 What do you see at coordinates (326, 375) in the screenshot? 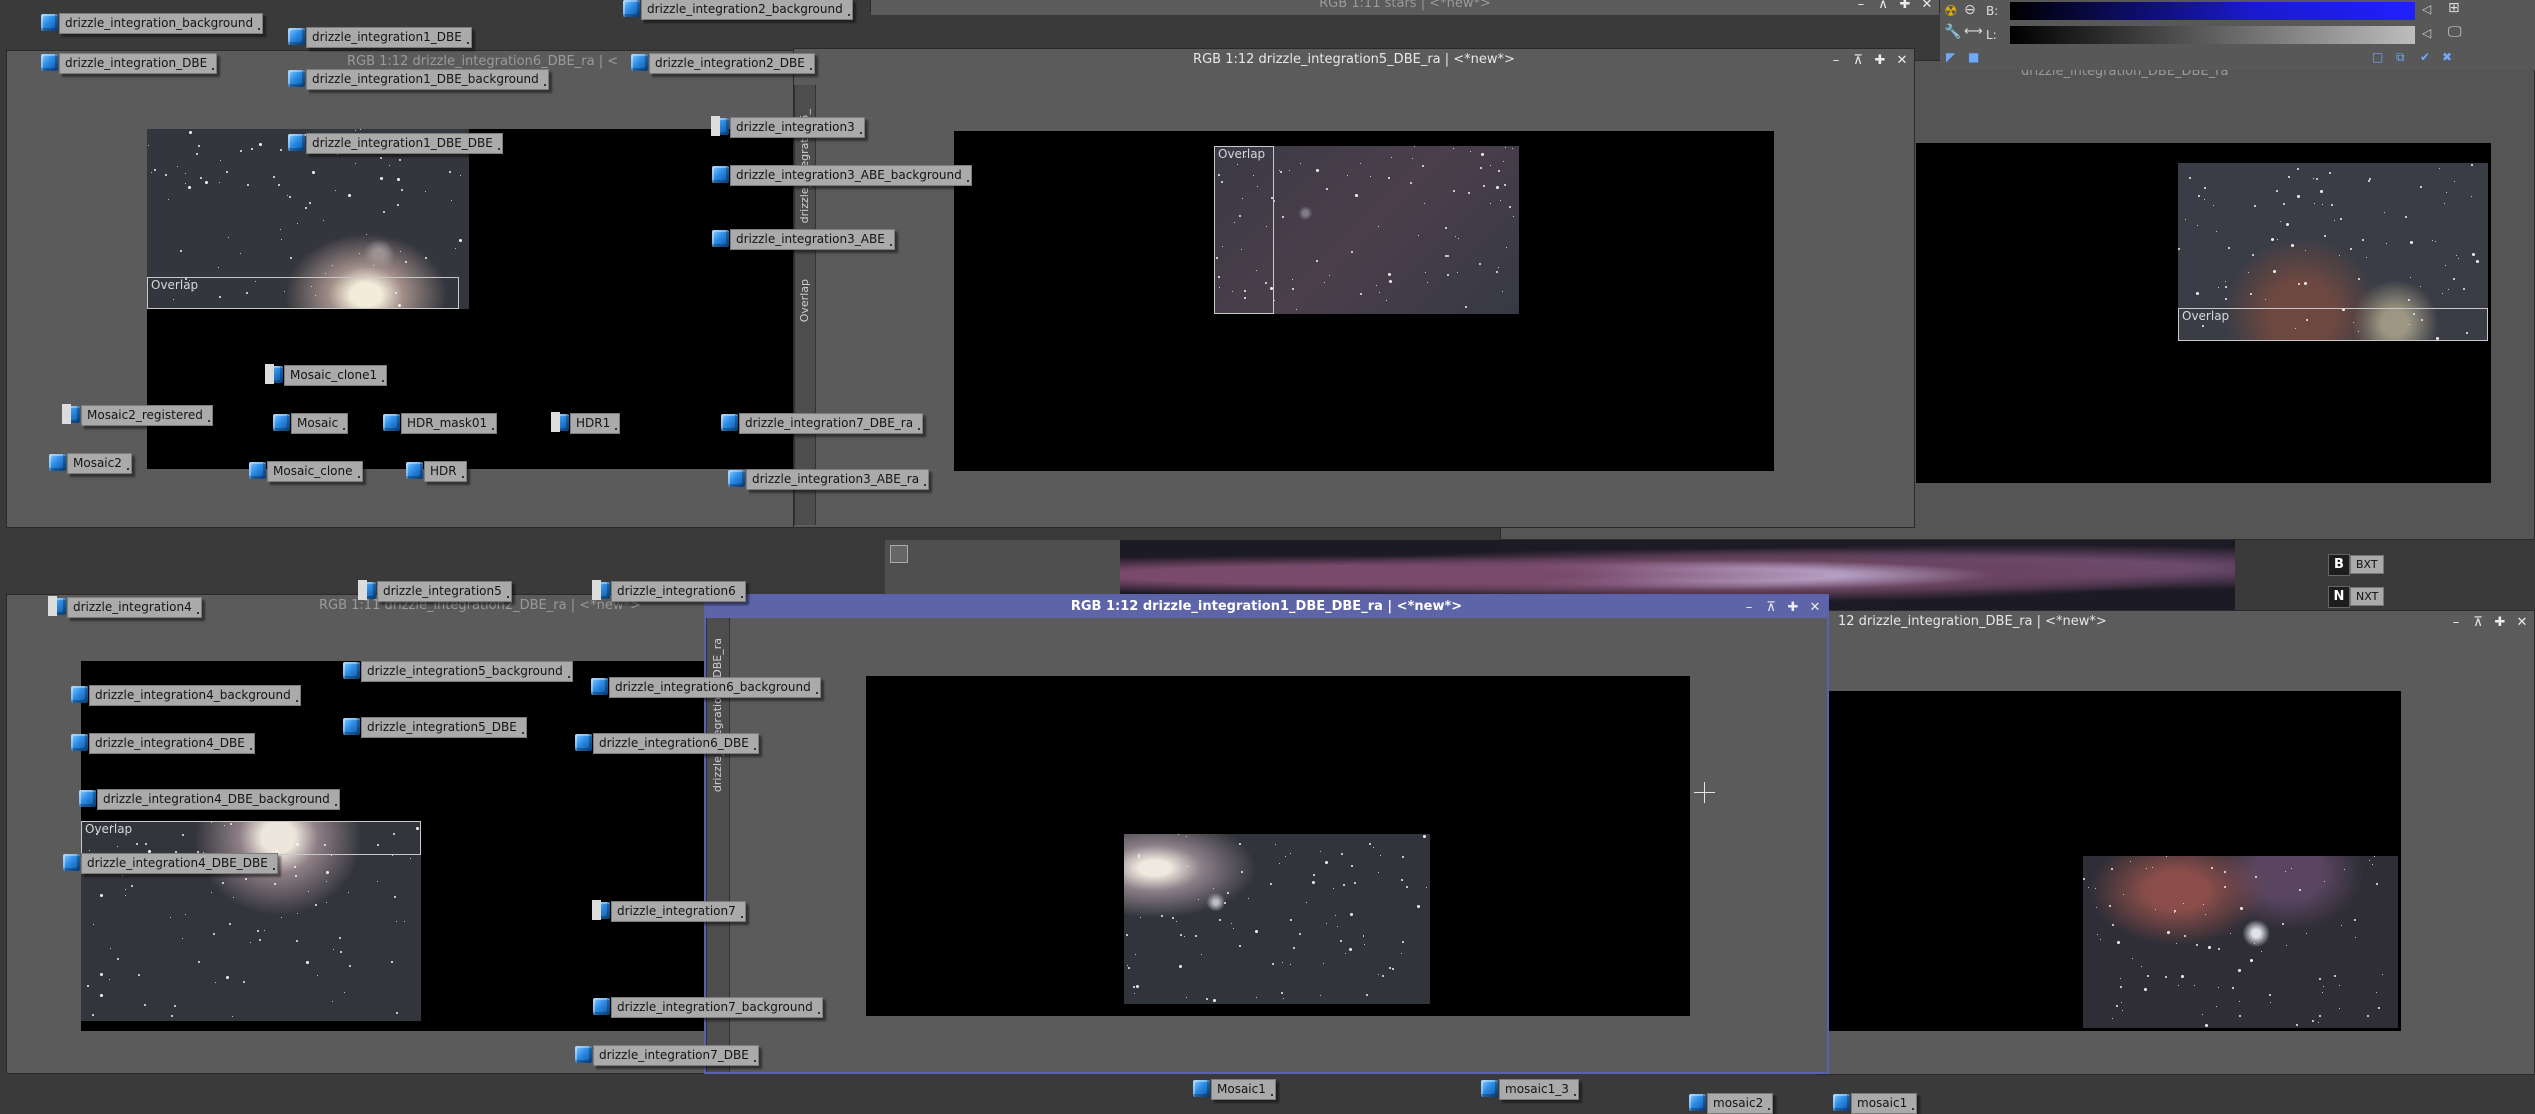
I see `image-icon-i11: Mosaic_clone1` at bounding box center [326, 375].